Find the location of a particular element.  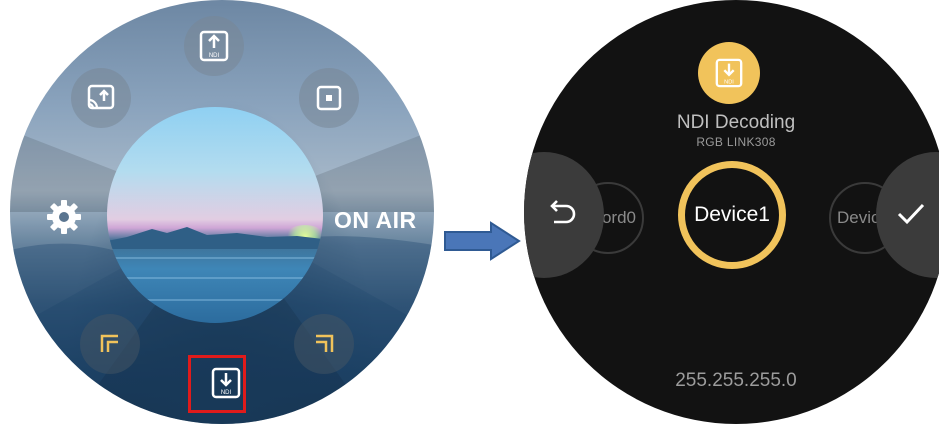

record-icon is located at coordinates (329, 98).